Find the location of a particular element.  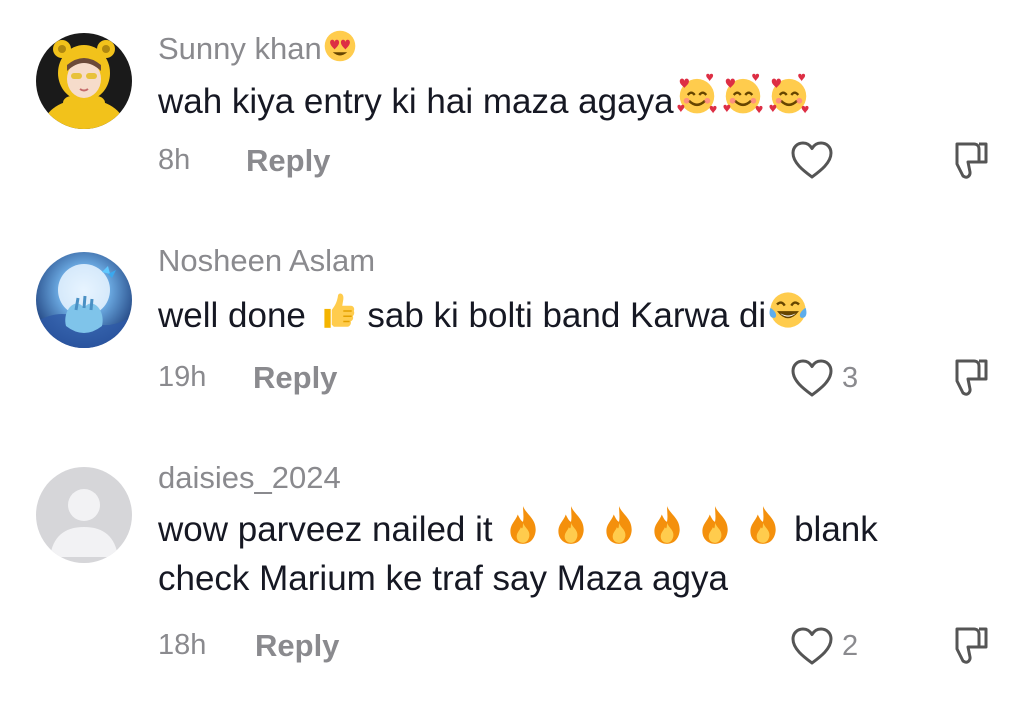

username: daisies_2024 is located at coordinates (249, 477).